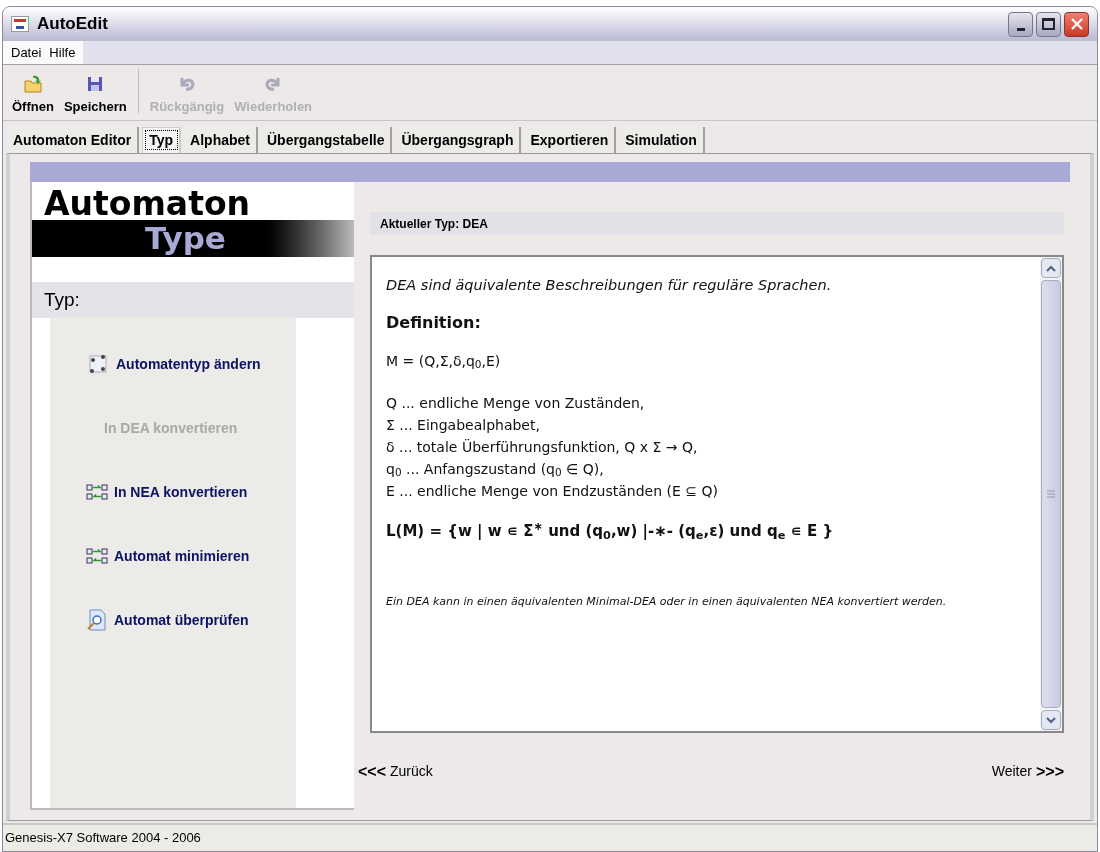 The image size is (1100, 852). I want to click on scrollbar, so click(1051, 494).